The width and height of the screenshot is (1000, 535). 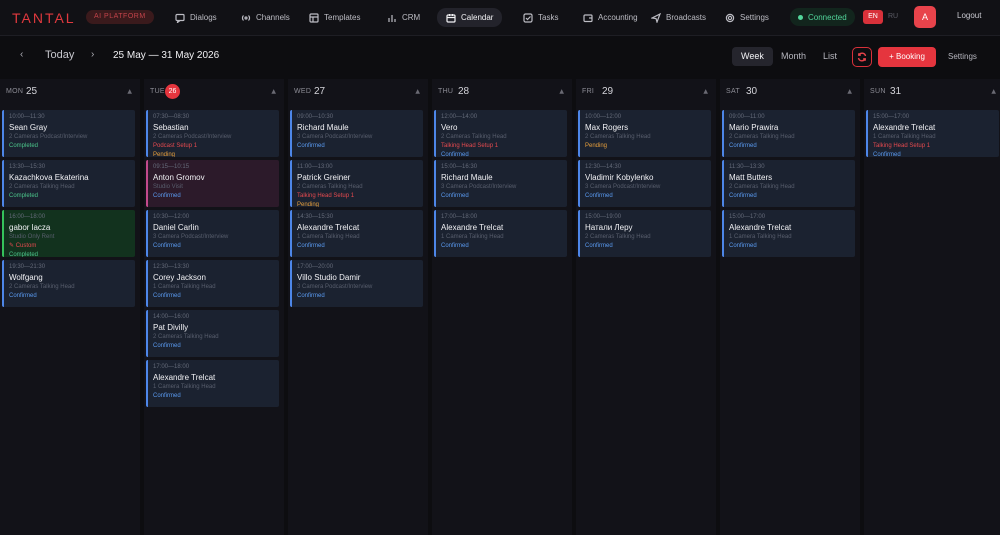 I want to click on booking-time: 17:00—20:00, so click(x=315, y=267).